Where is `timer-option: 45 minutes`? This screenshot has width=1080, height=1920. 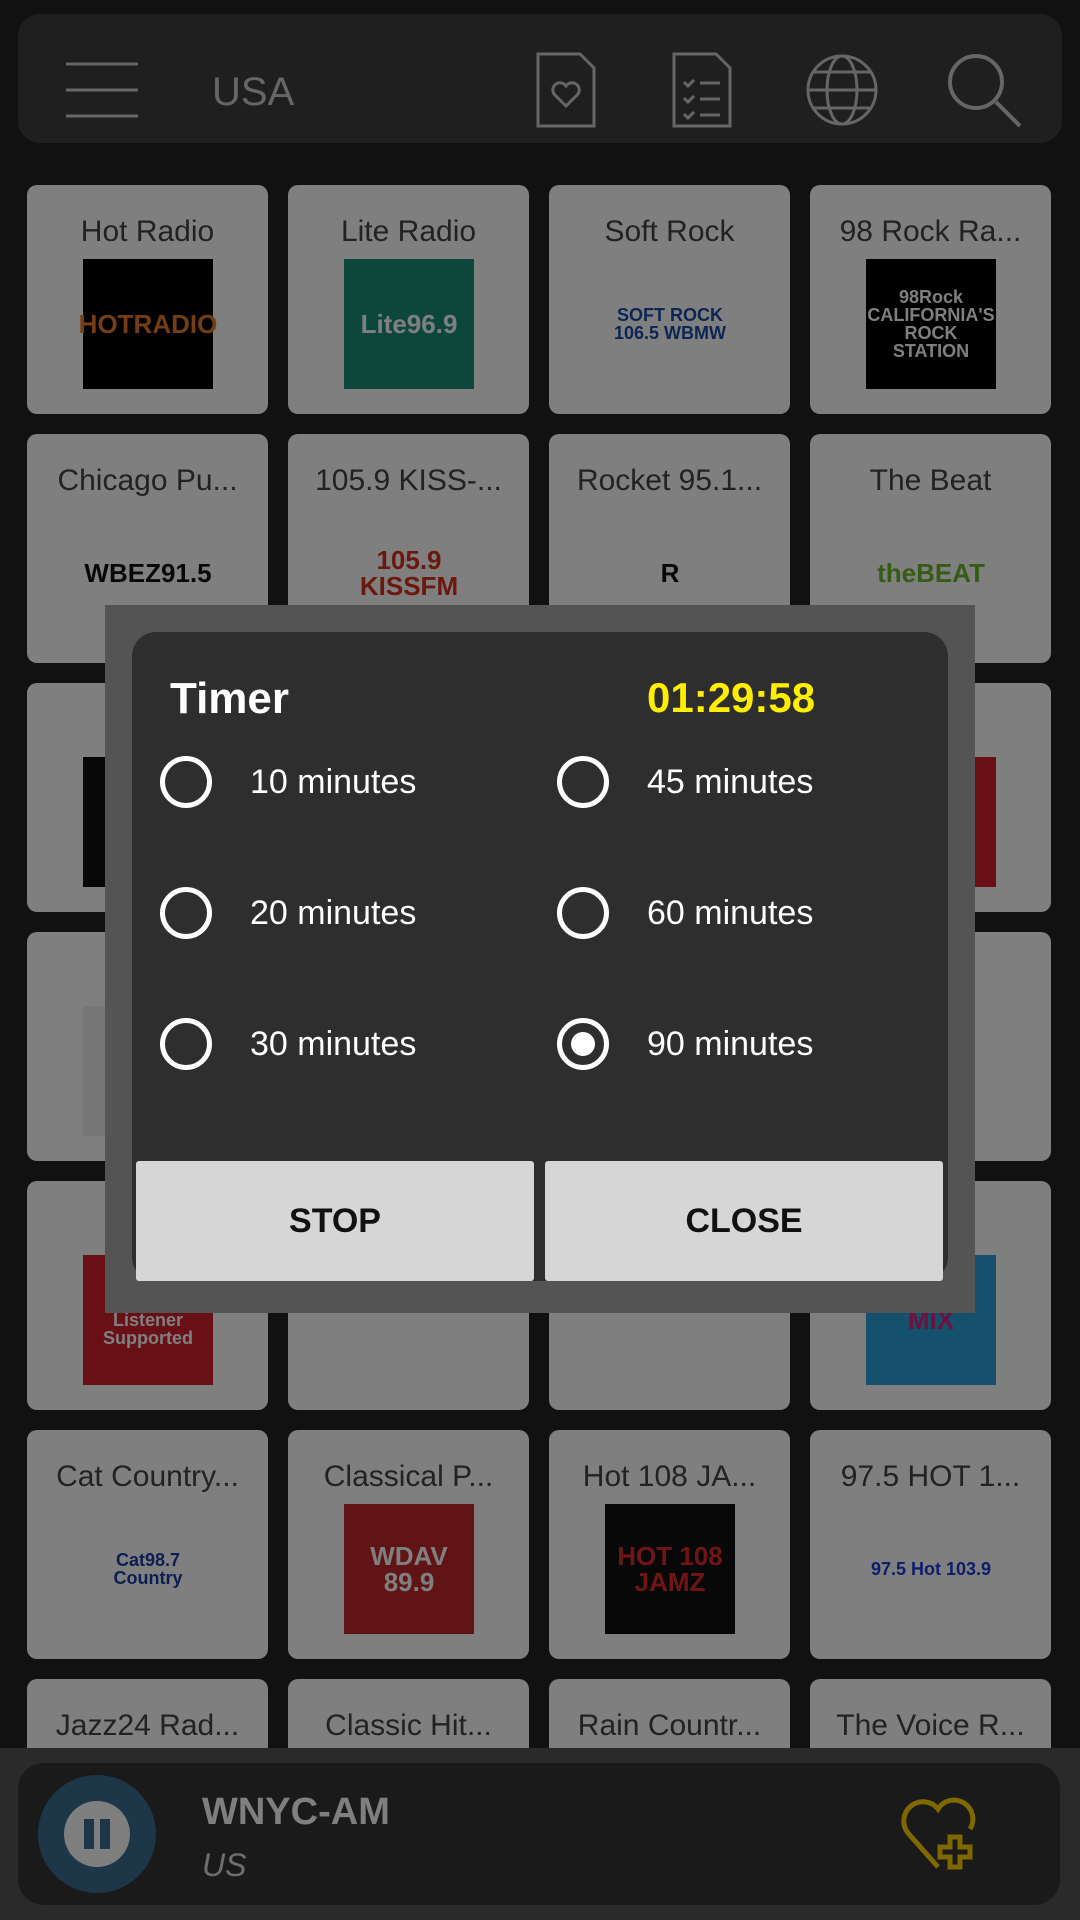
timer-option: 45 minutes is located at coordinates (685, 782).